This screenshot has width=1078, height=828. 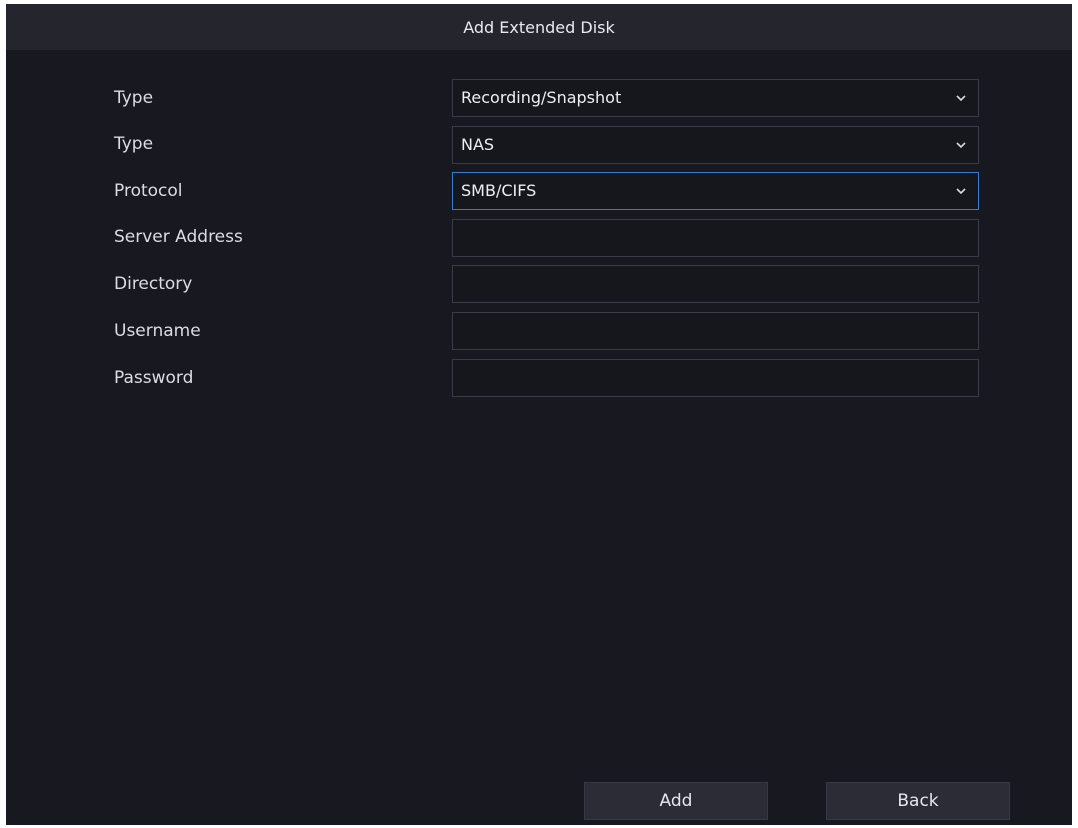 I want to click on disk-type-select: NAS, so click(x=715, y=145).